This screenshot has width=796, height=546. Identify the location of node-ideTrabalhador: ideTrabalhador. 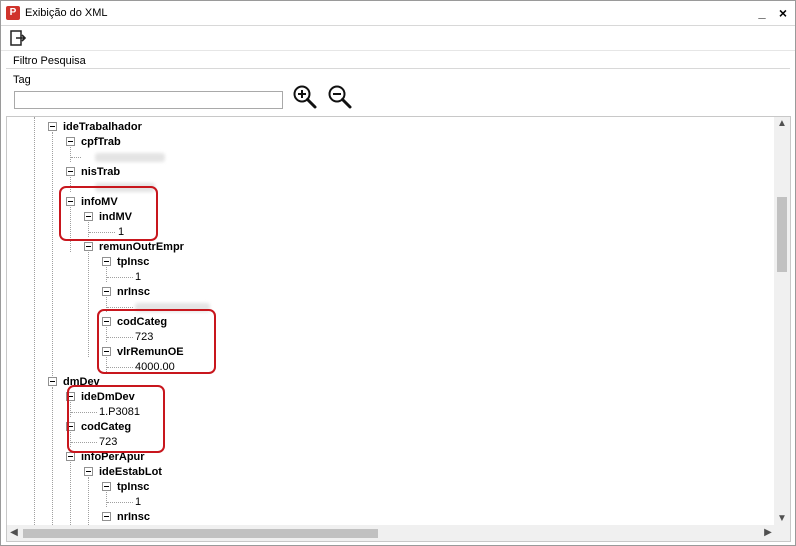
(102, 127).